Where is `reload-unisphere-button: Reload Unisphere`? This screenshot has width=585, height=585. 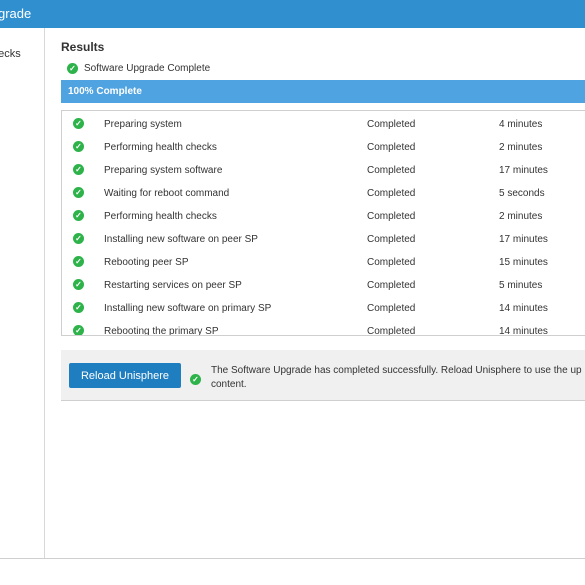 reload-unisphere-button: Reload Unisphere is located at coordinates (125, 375).